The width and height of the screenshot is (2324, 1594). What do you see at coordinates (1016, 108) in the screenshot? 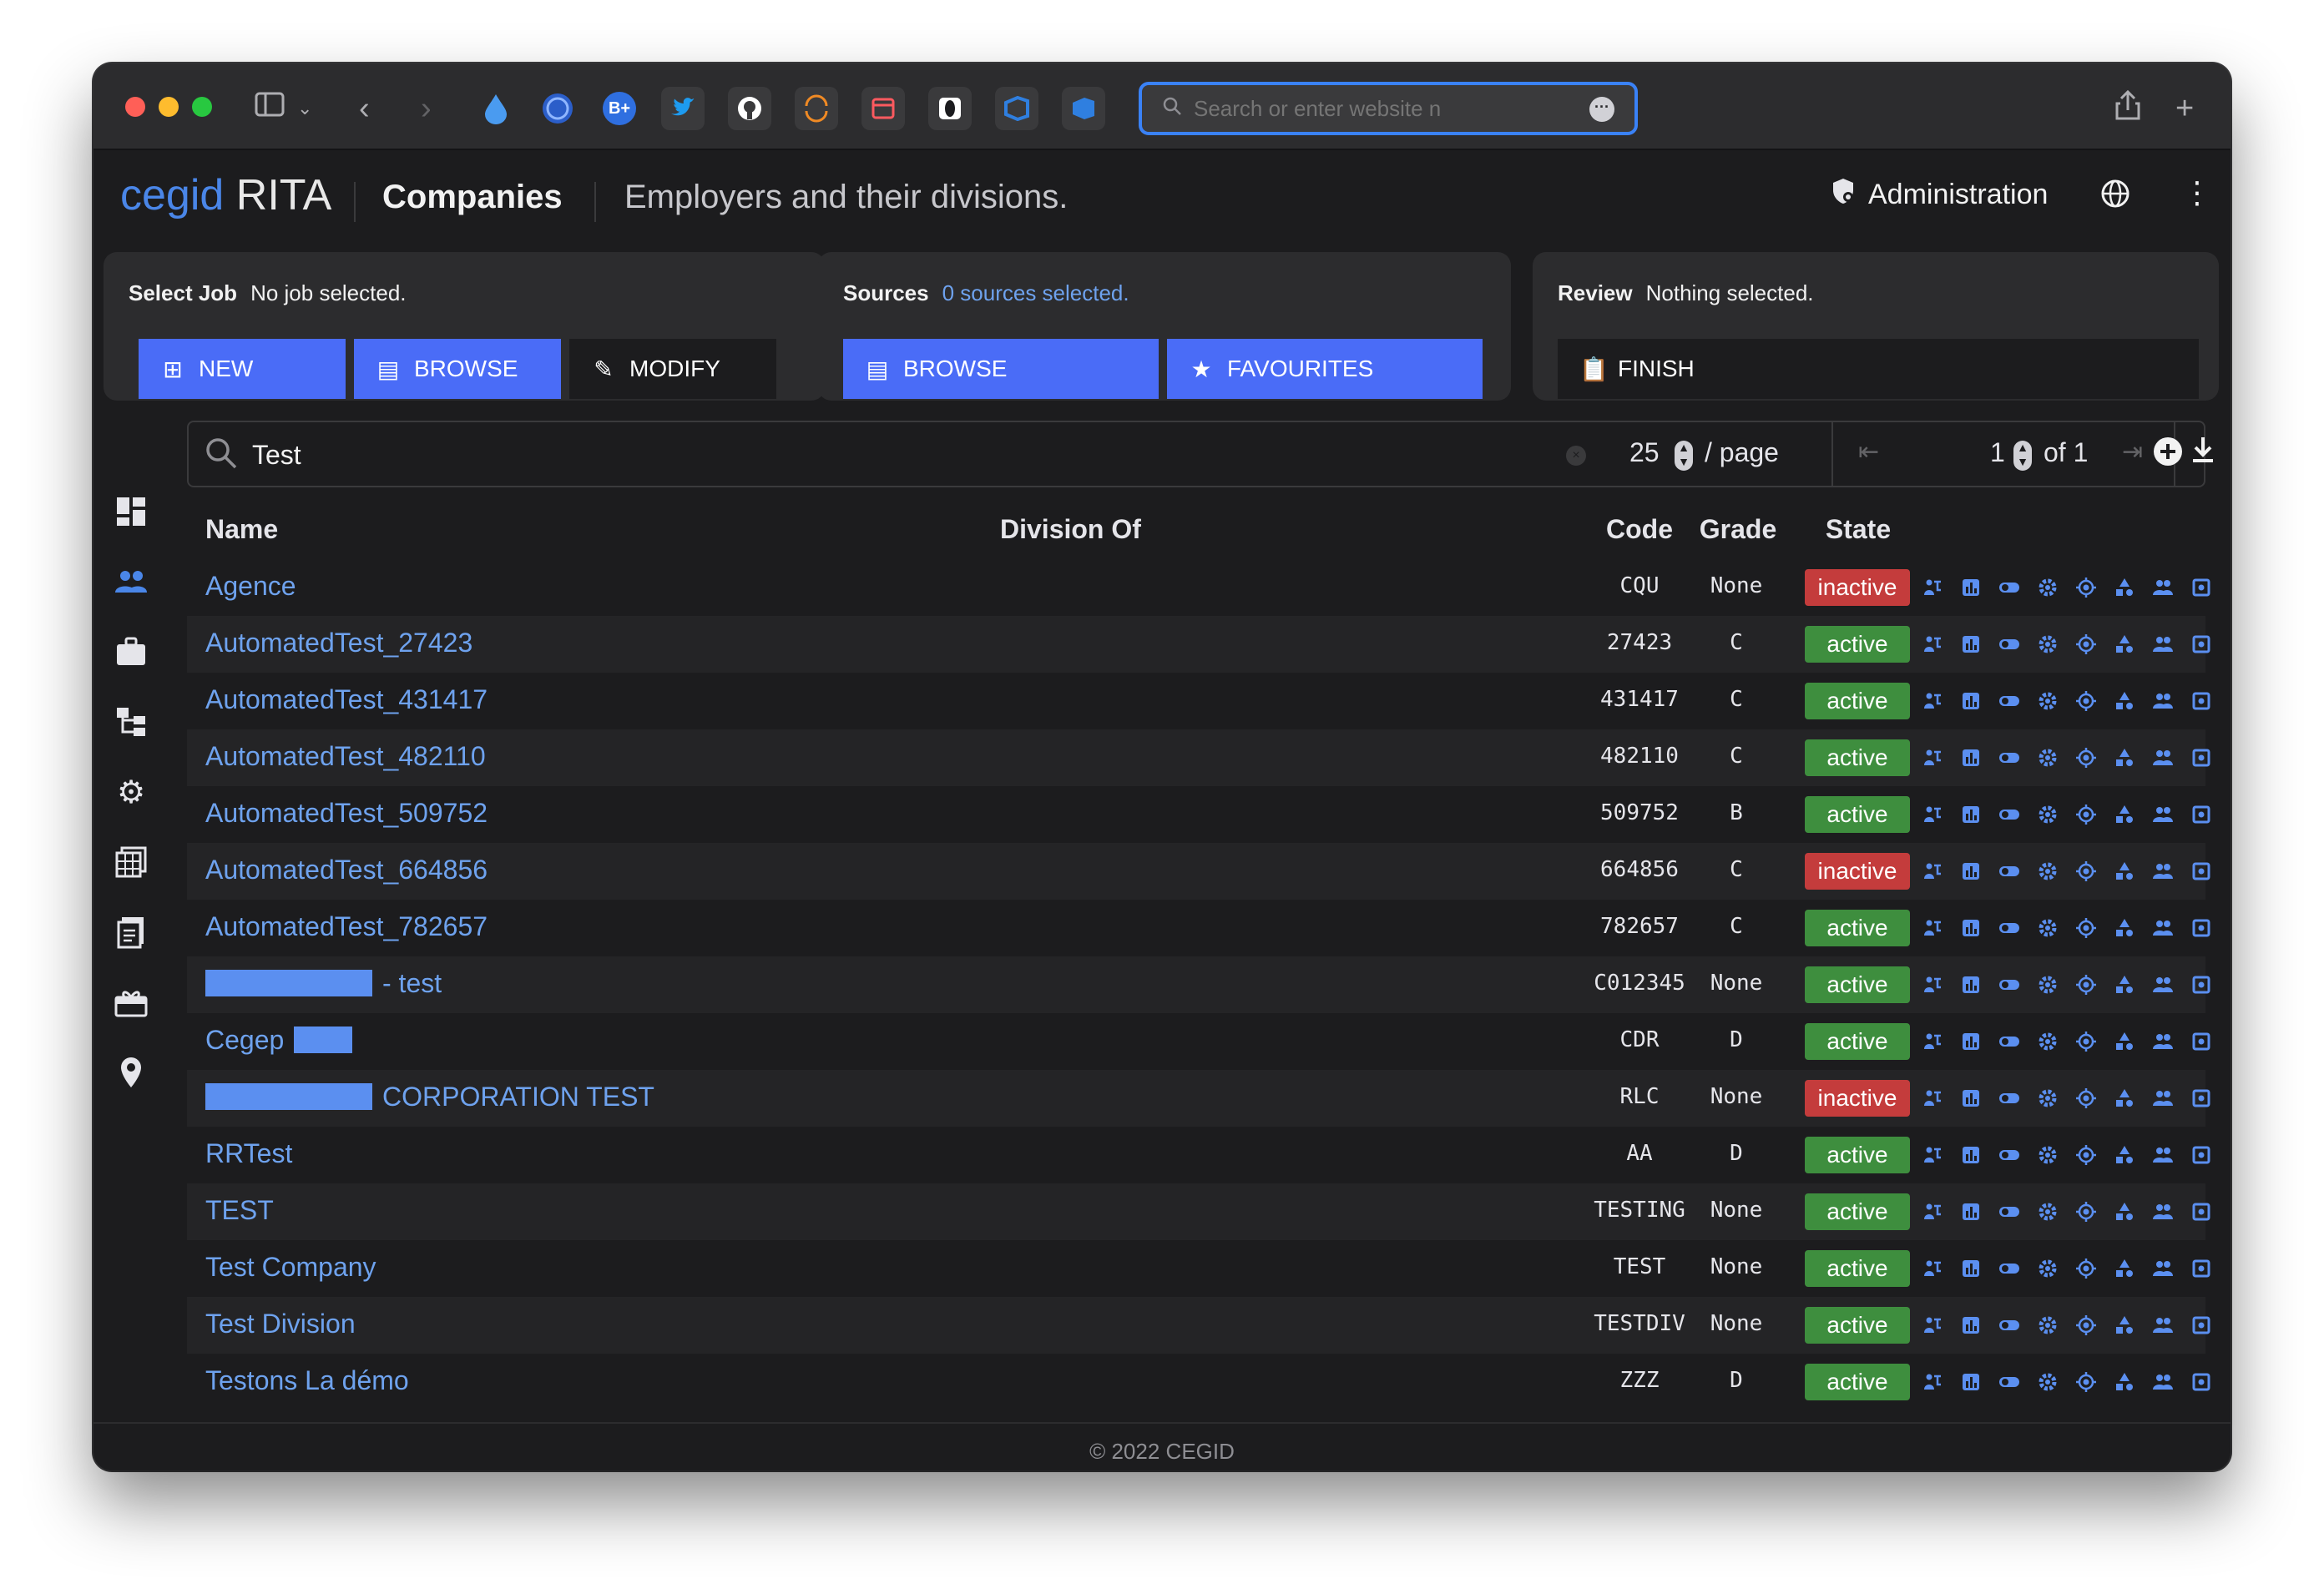
I see `azure-devops-icon` at bounding box center [1016, 108].